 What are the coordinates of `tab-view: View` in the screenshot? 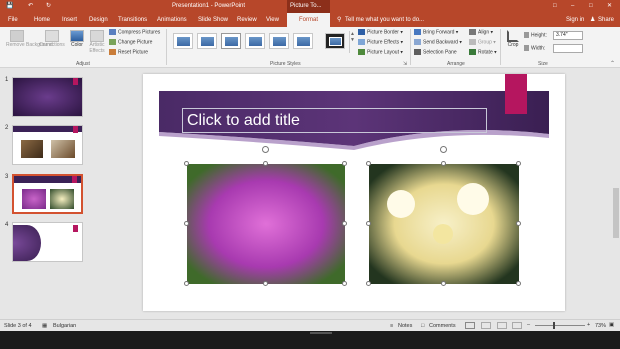 It's located at (272, 20).